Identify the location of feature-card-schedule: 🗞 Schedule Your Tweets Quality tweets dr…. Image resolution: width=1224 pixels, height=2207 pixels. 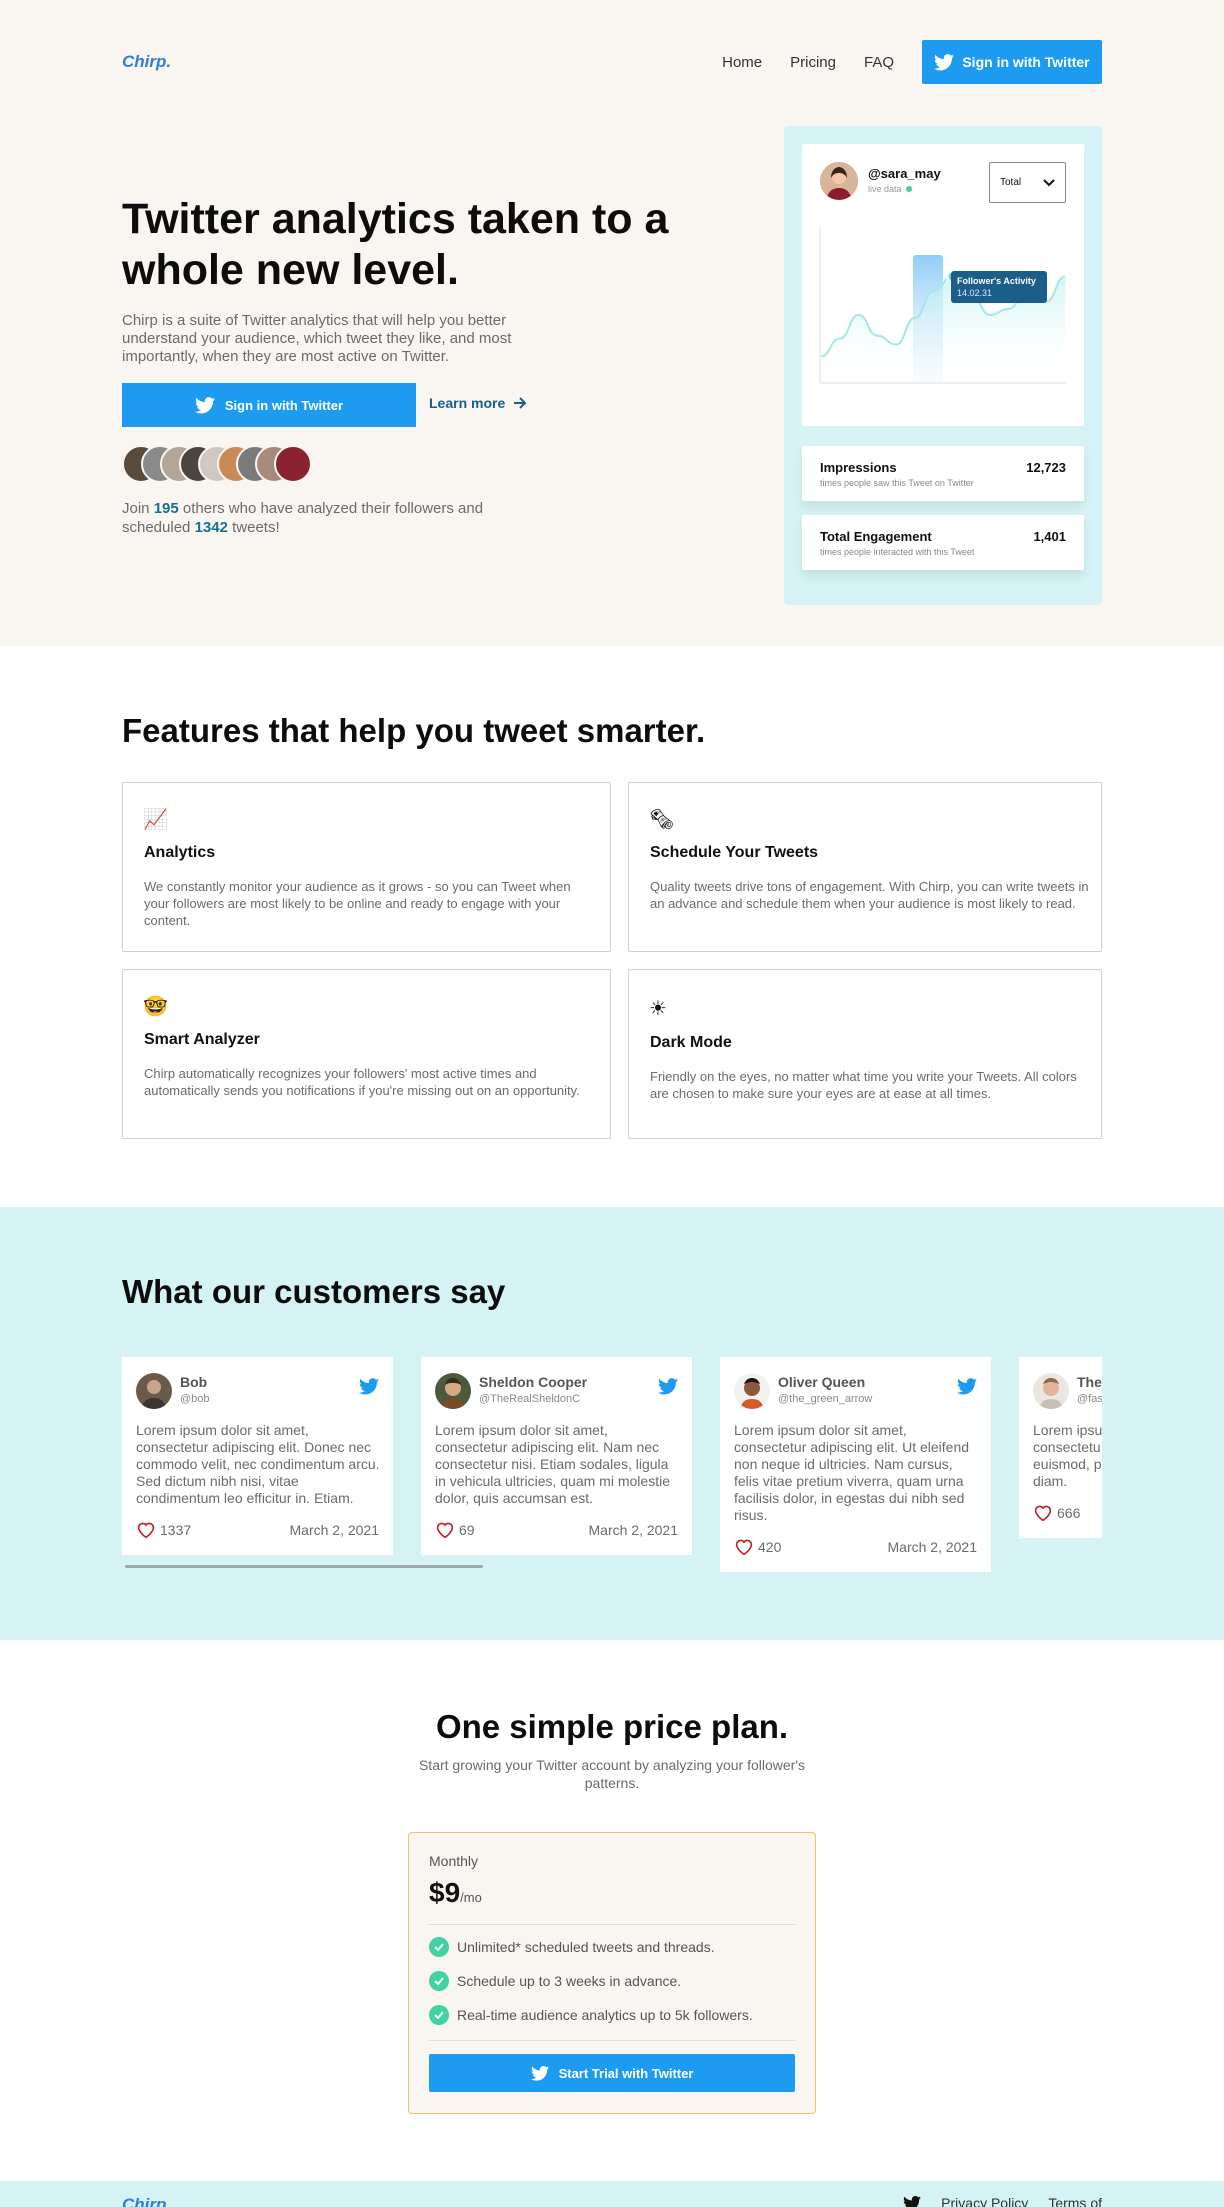
(865, 867).